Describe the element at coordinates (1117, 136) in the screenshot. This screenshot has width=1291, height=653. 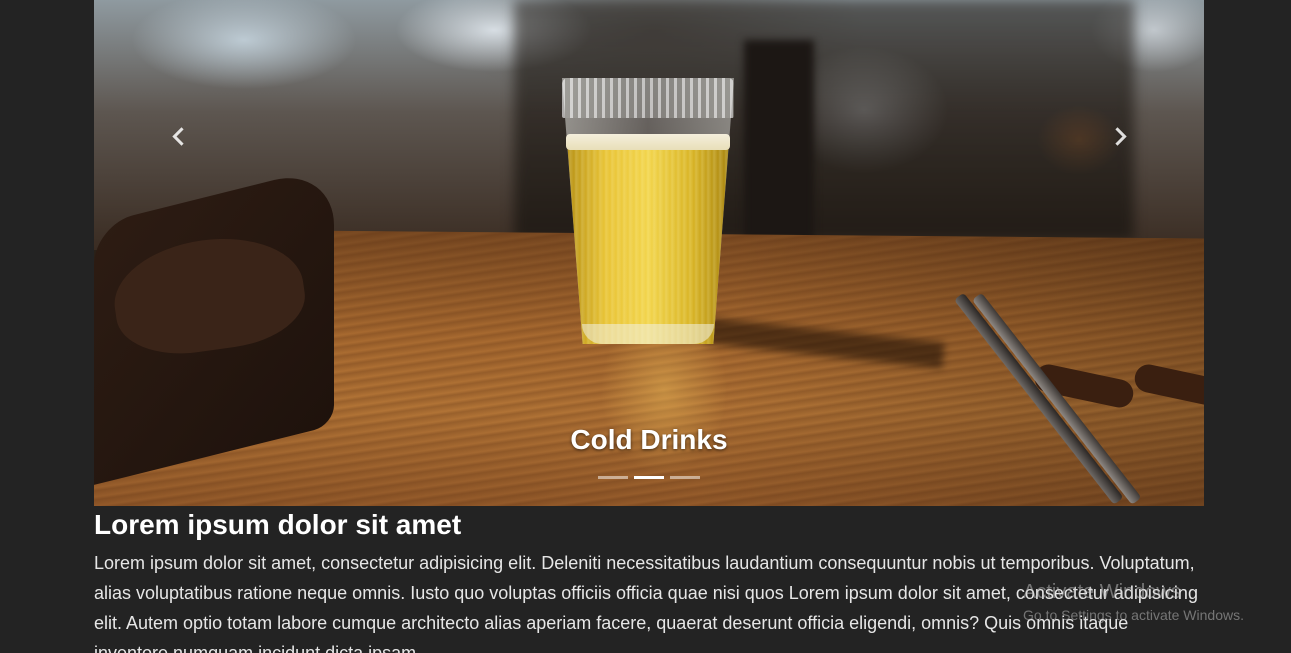
I see `chevron-right-icon` at that location.